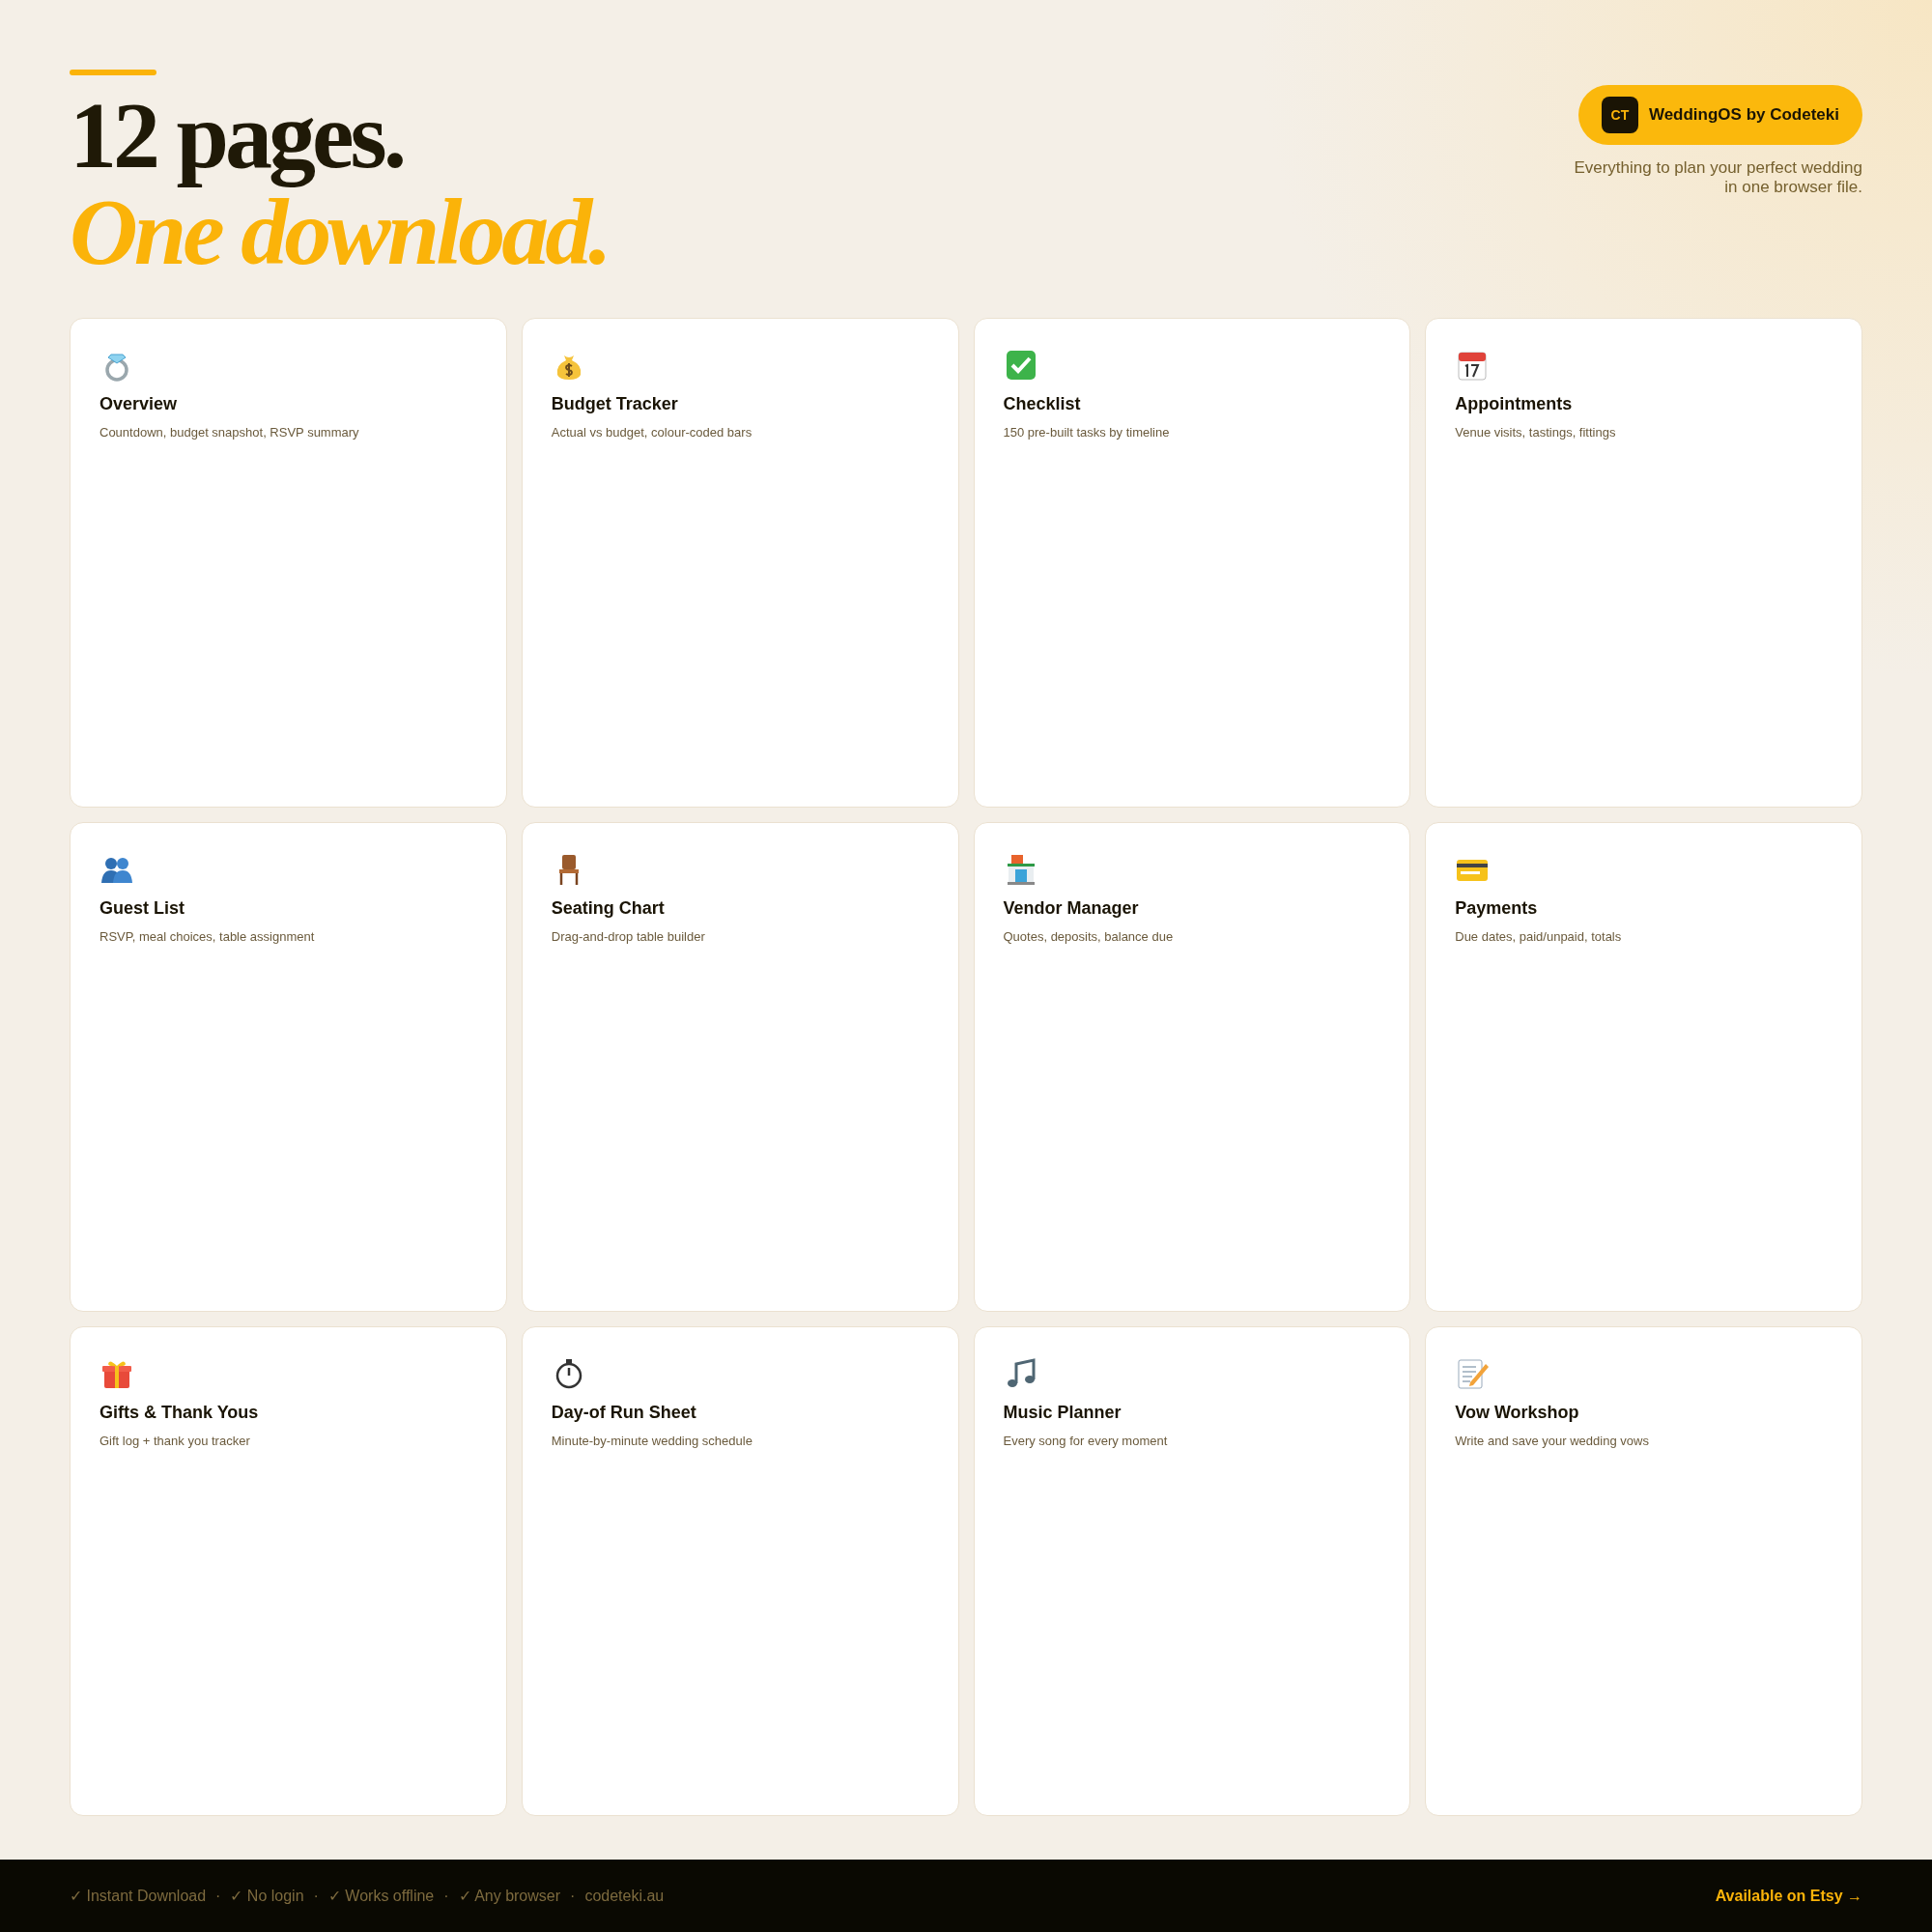 This screenshot has height=1932, width=1932. What do you see at coordinates (138, 1896) in the screenshot?
I see `feature-item: ✓ Instant Download` at bounding box center [138, 1896].